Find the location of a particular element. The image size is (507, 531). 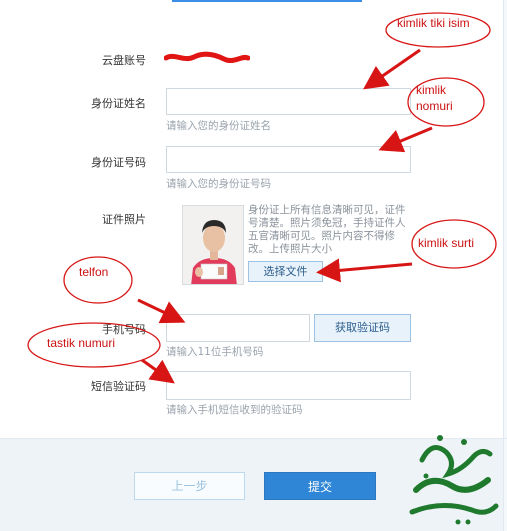

id-label: 身份证号码 is located at coordinates (118, 162).